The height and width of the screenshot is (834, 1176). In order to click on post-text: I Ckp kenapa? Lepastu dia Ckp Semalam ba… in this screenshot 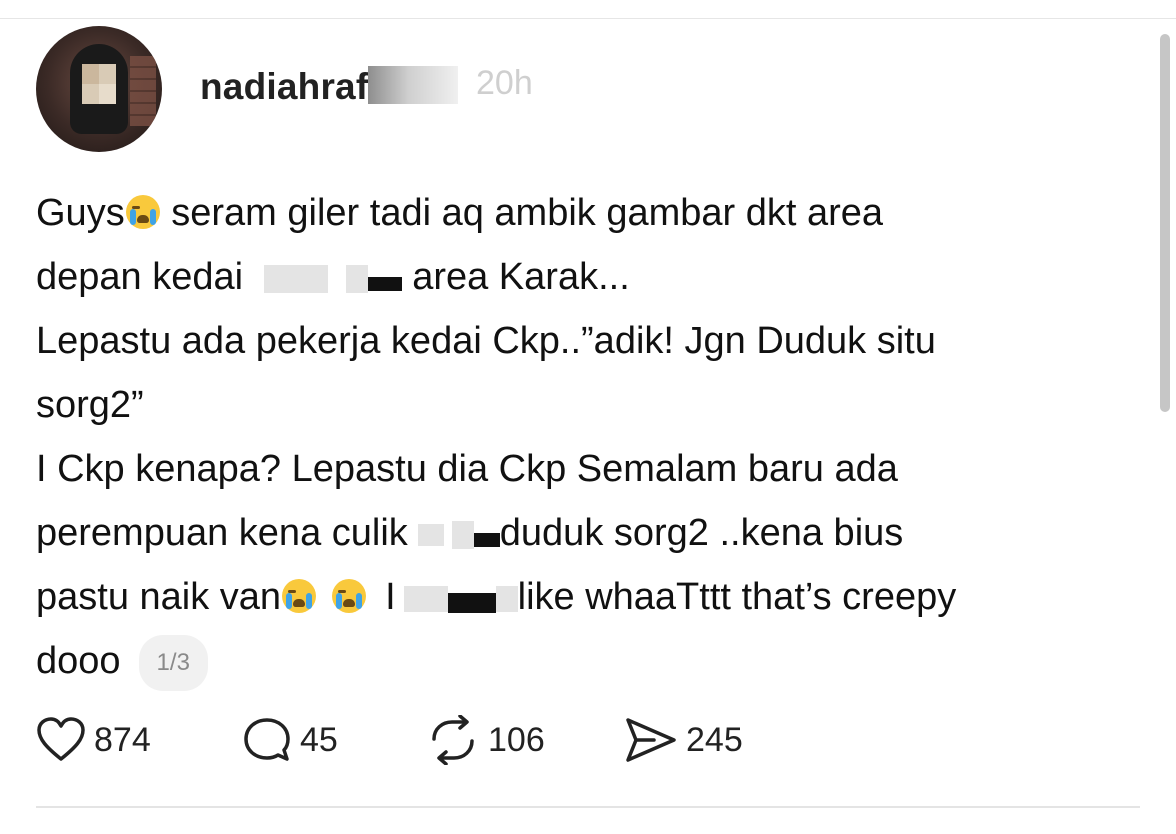, I will do `click(467, 469)`.